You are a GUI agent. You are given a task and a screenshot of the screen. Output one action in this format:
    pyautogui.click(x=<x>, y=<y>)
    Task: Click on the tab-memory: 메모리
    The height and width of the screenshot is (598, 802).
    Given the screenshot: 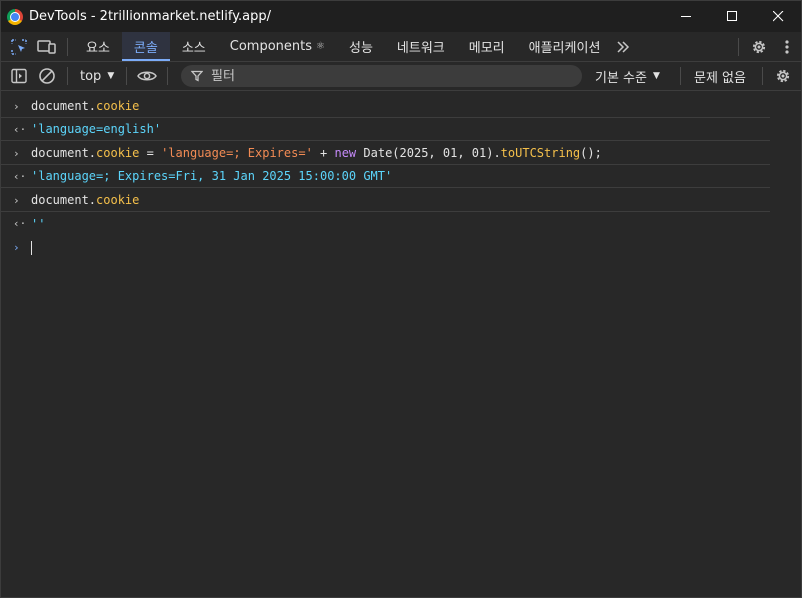 What is the action you would take?
    pyautogui.click(x=487, y=46)
    